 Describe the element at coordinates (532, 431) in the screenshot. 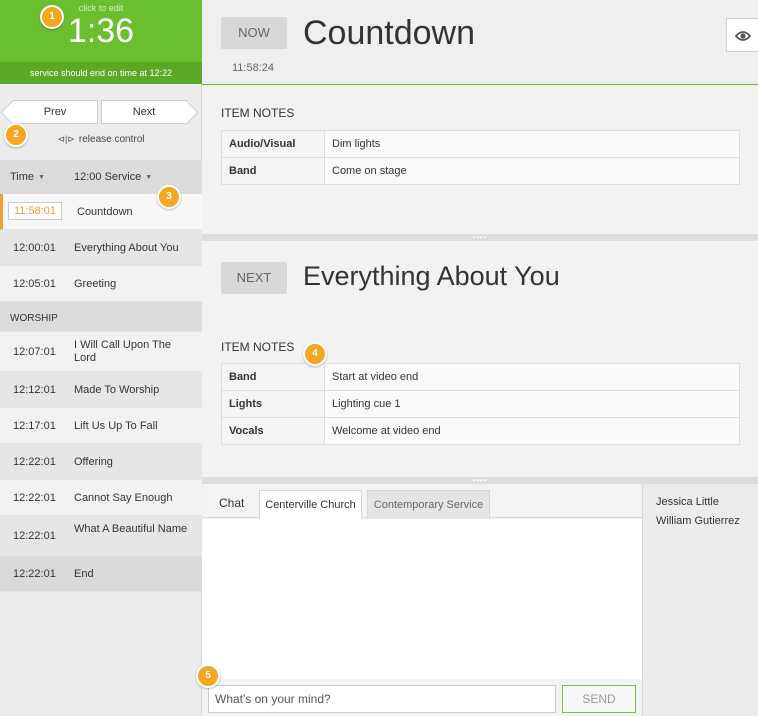

I see `note-value: Welcome at video end` at that location.